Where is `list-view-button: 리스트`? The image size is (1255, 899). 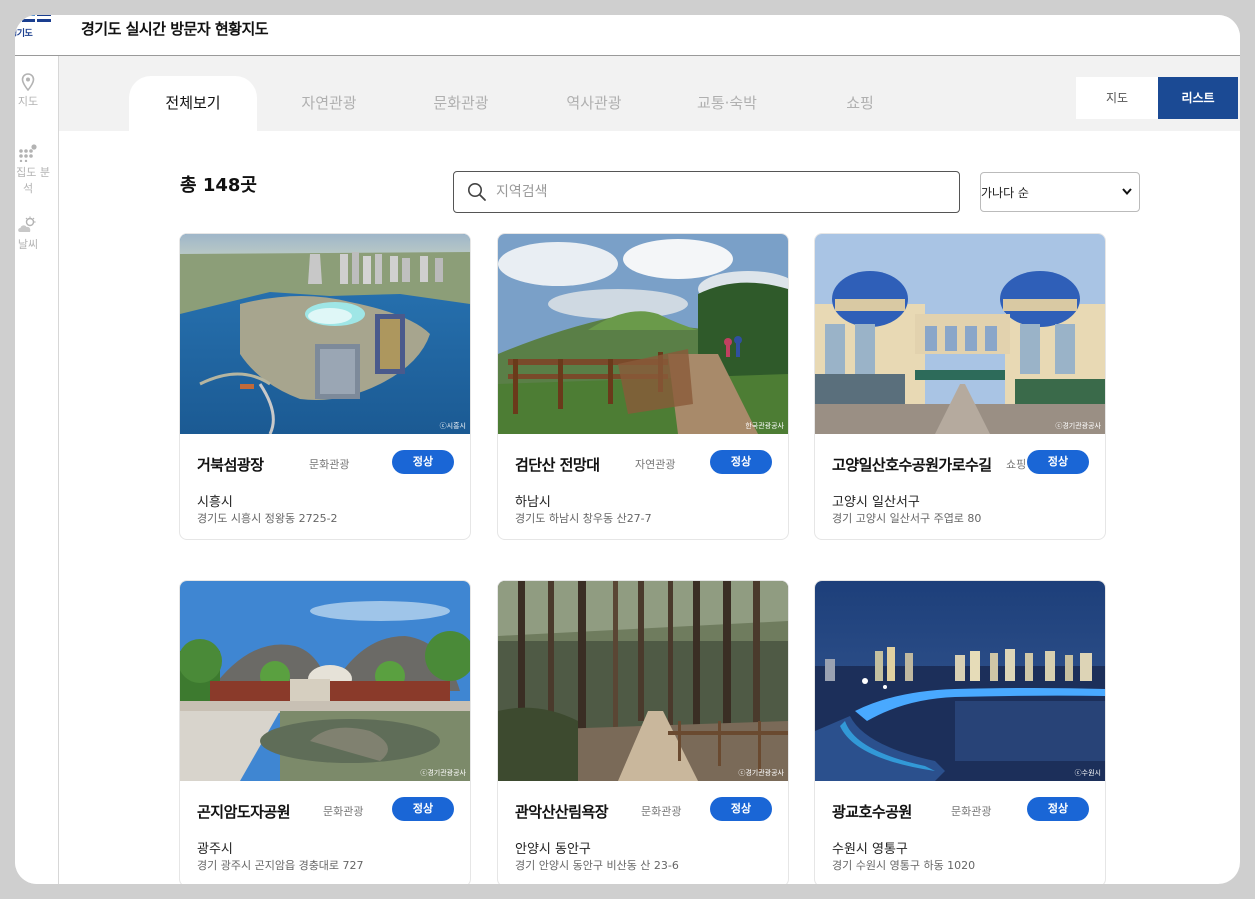
list-view-button: 리스트 is located at coordinates (1198, 98).